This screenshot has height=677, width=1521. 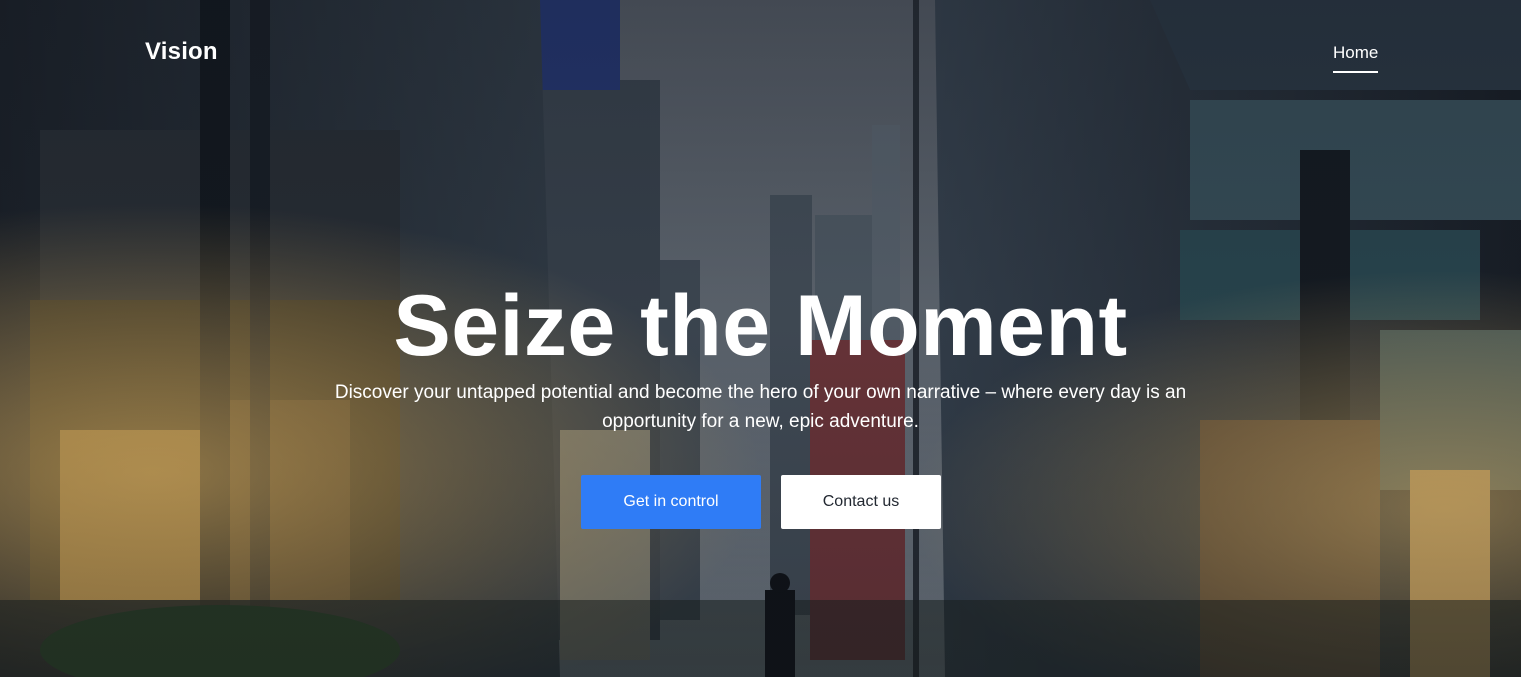 I want to click on hero-title: Seize the Moment, so click(x=760, y=326).